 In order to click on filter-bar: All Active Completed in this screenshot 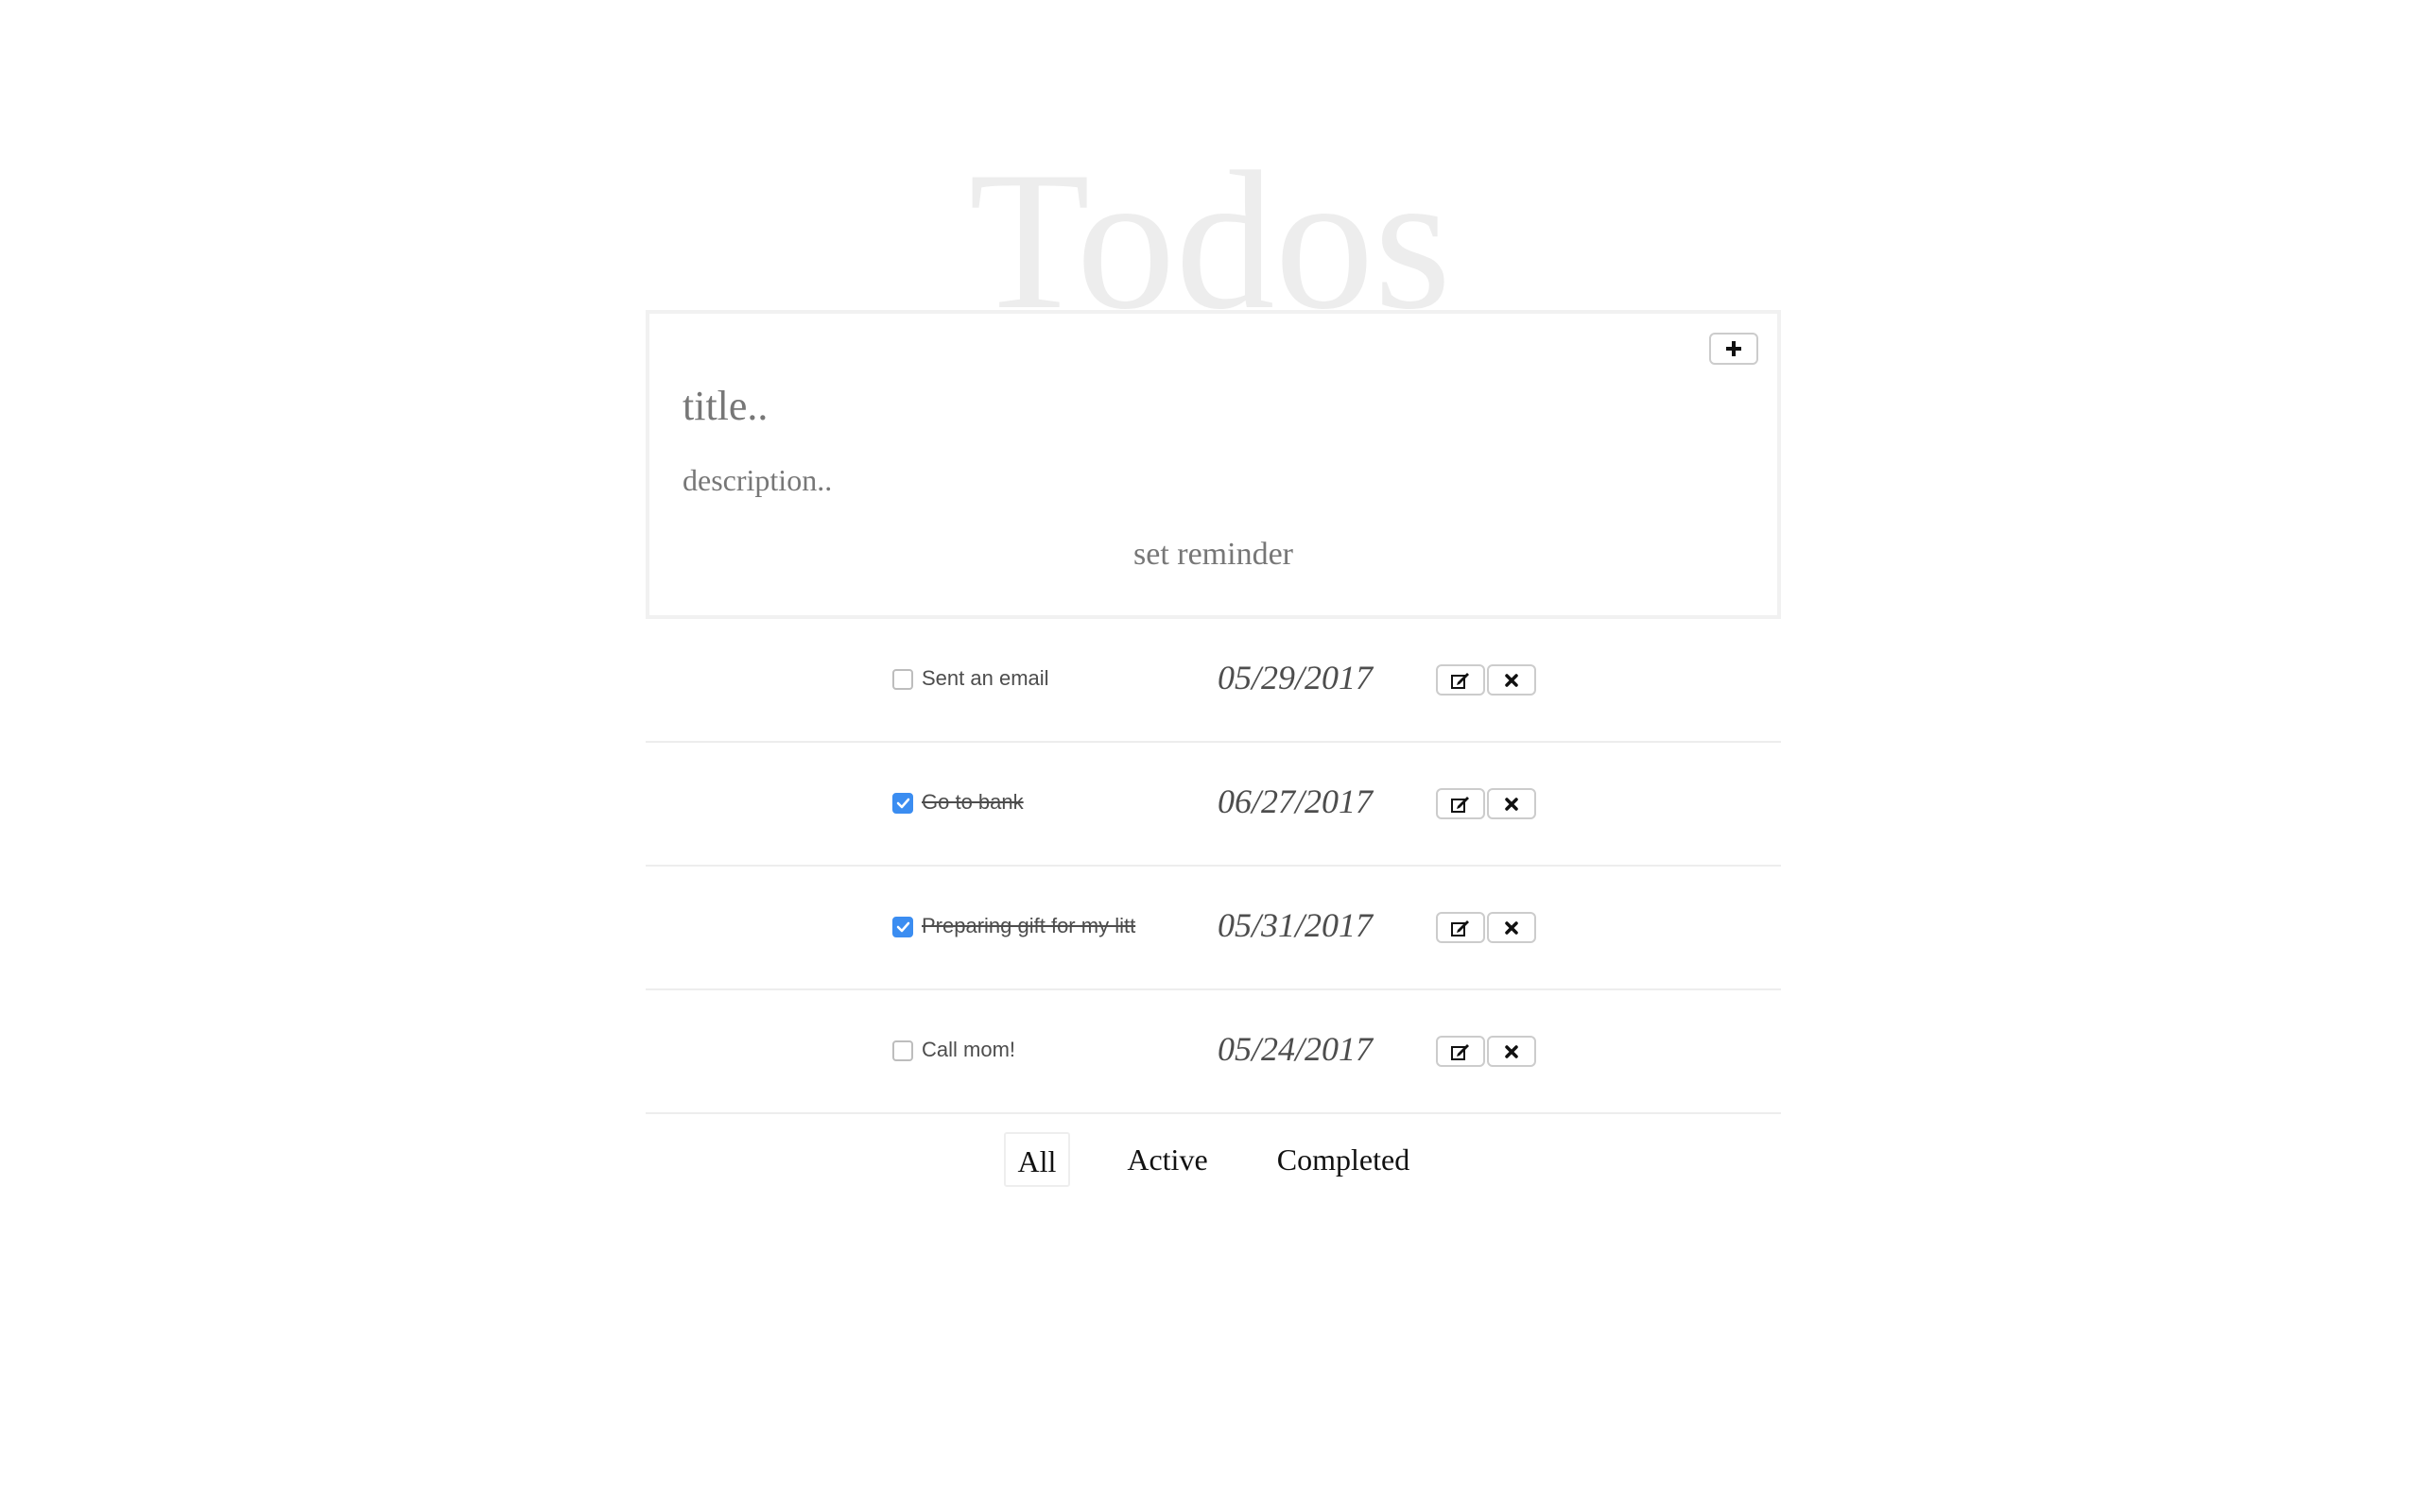, I will do `click(1210, 1160)`.